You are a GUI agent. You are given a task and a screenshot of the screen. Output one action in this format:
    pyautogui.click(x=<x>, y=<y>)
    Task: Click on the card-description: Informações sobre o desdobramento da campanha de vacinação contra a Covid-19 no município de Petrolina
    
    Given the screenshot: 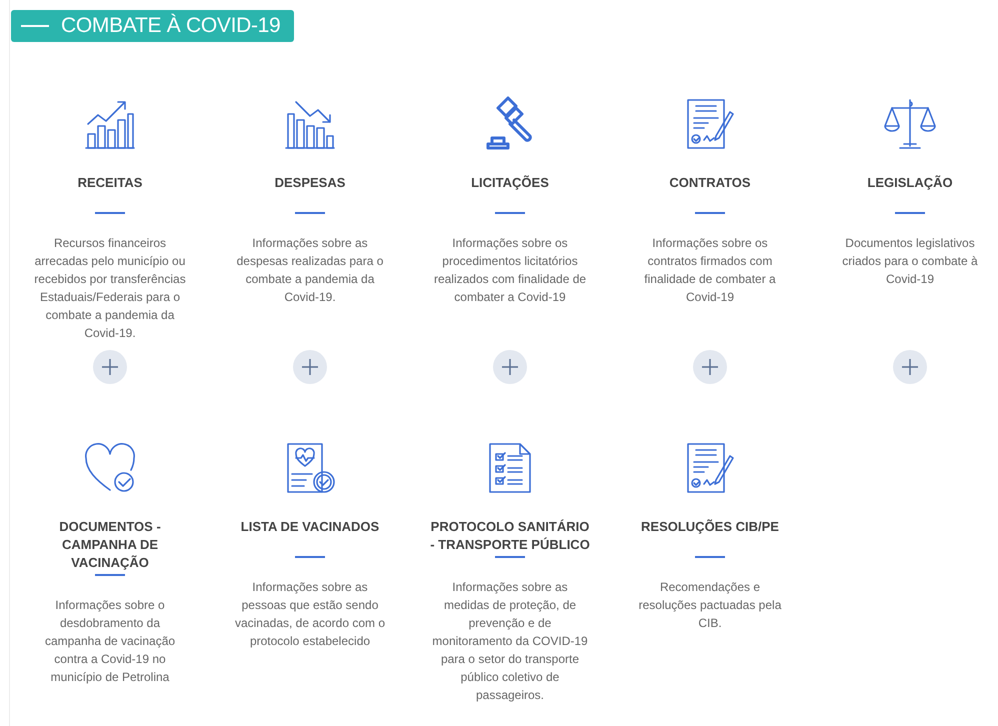 What is the action you would take?
    pyautogui.click(x=110, y=641)
    